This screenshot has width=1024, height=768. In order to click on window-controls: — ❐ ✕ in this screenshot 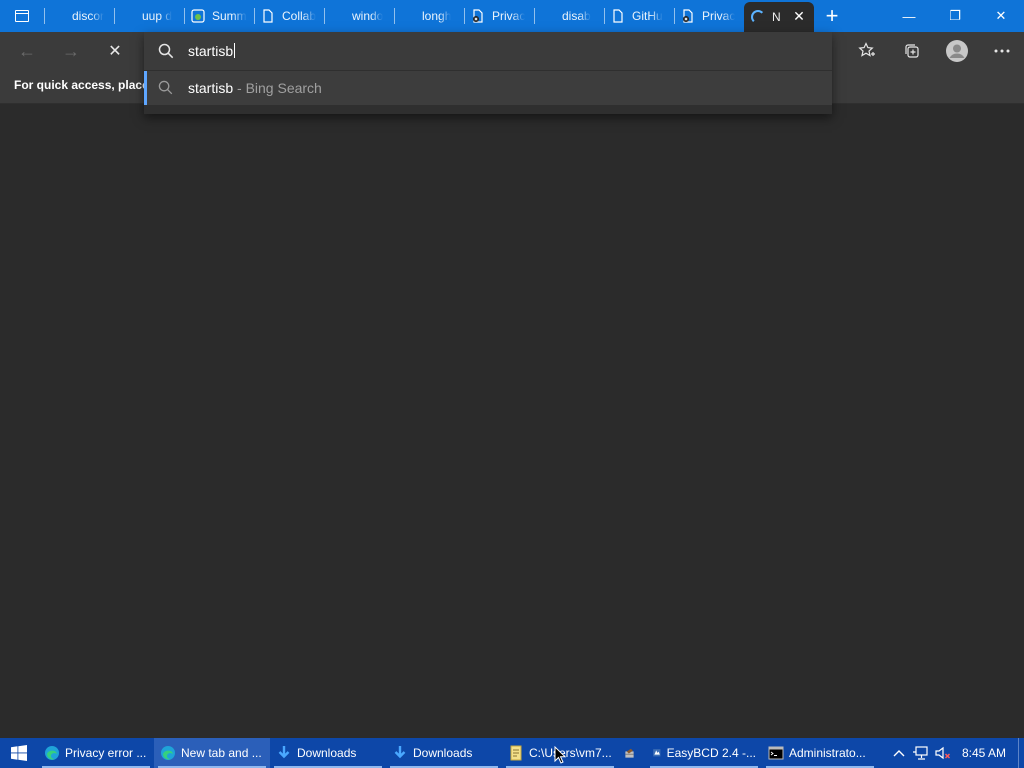, I will do `click(955, 16)`.